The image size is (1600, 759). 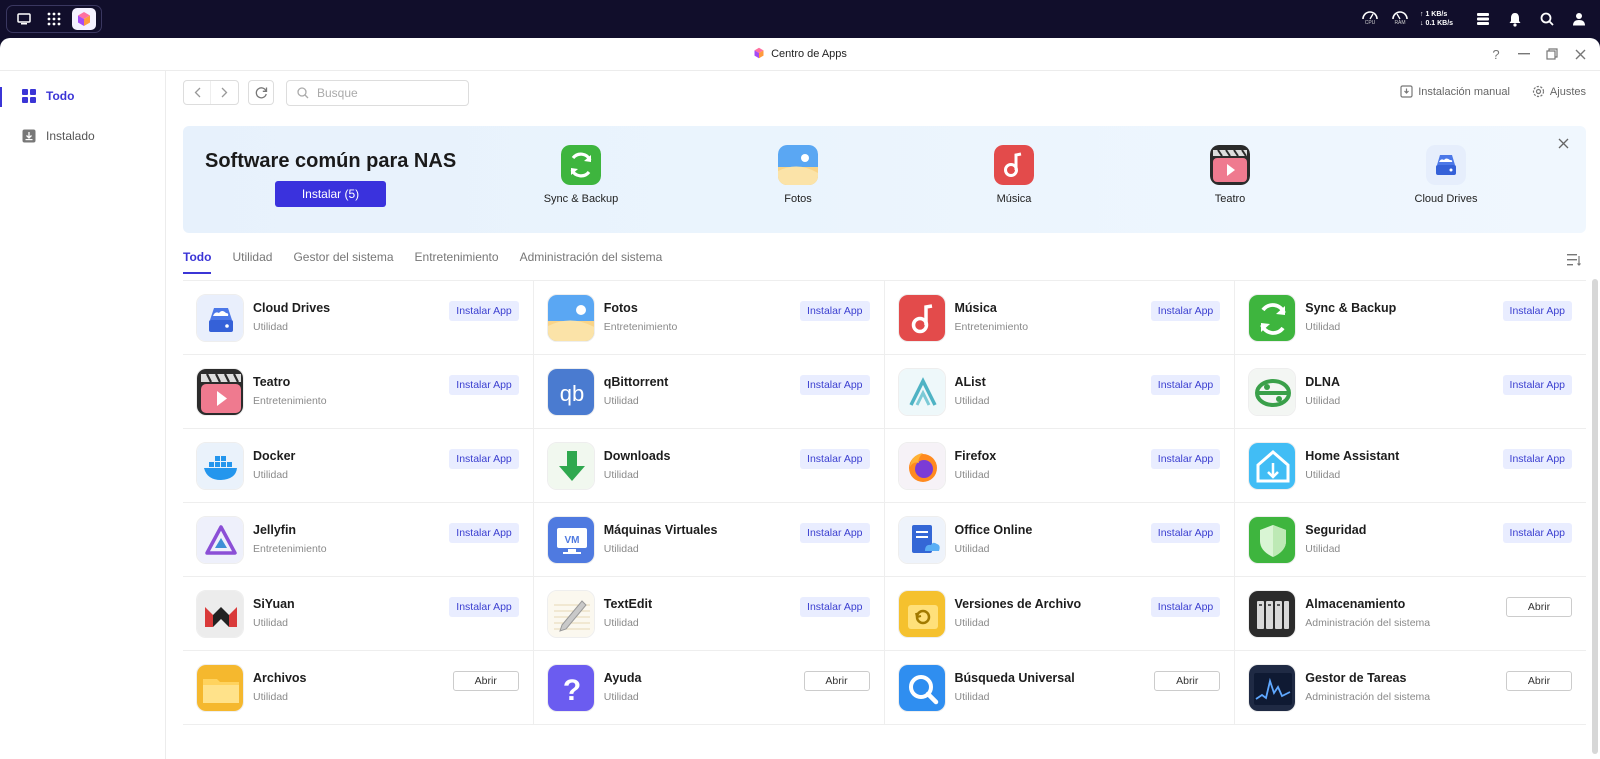 What do you see at coordinates (1552, 54) in the screenshot?
I see `restore-icon` at bounding box center [1552, 54].